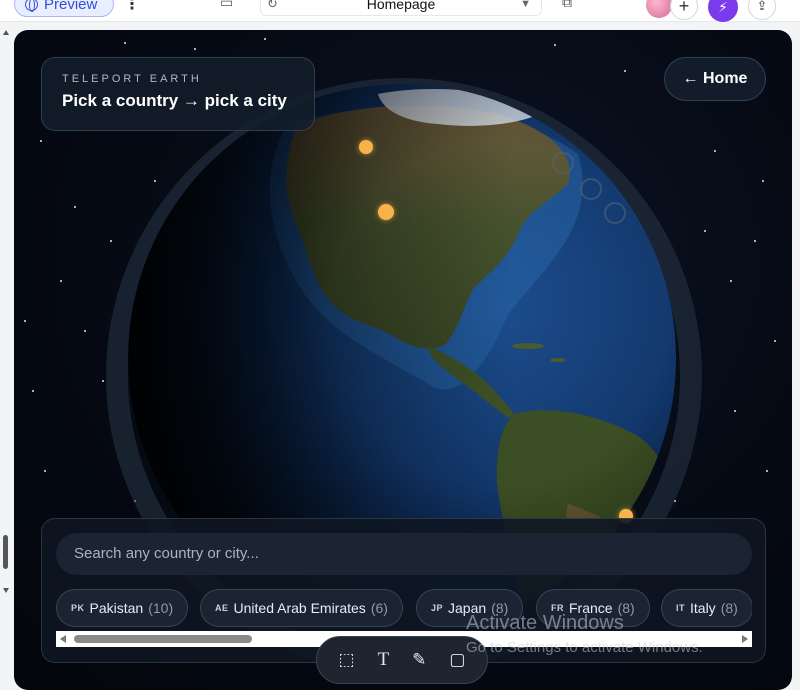 This screenshot has height=690, width=800. Describe the element at coordinates (684, 10) in the screenshot. I see `add-button: +` at that location.